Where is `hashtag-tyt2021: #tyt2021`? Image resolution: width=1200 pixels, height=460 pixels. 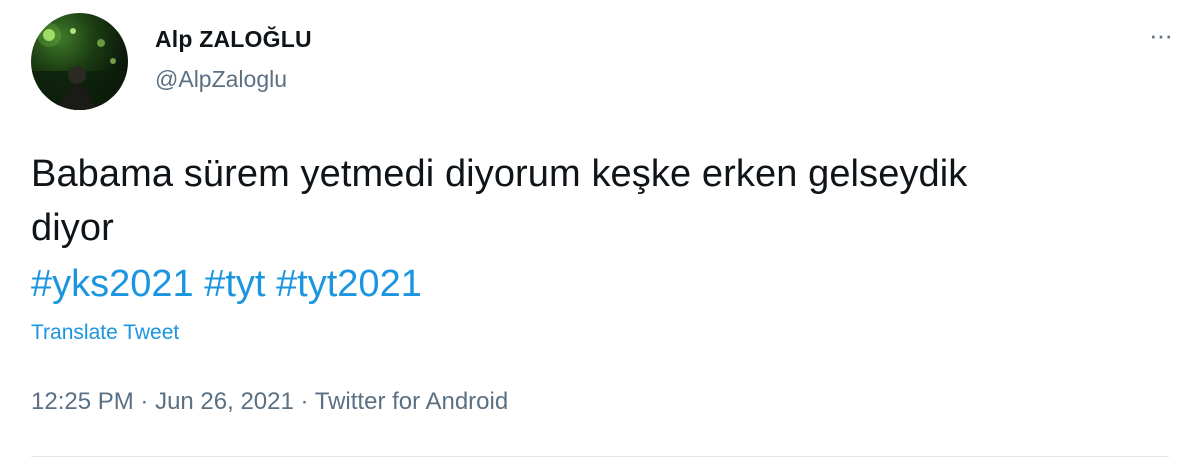
hashtag-tyt2021: #tyt2021 is located at coordinates (349, 284).